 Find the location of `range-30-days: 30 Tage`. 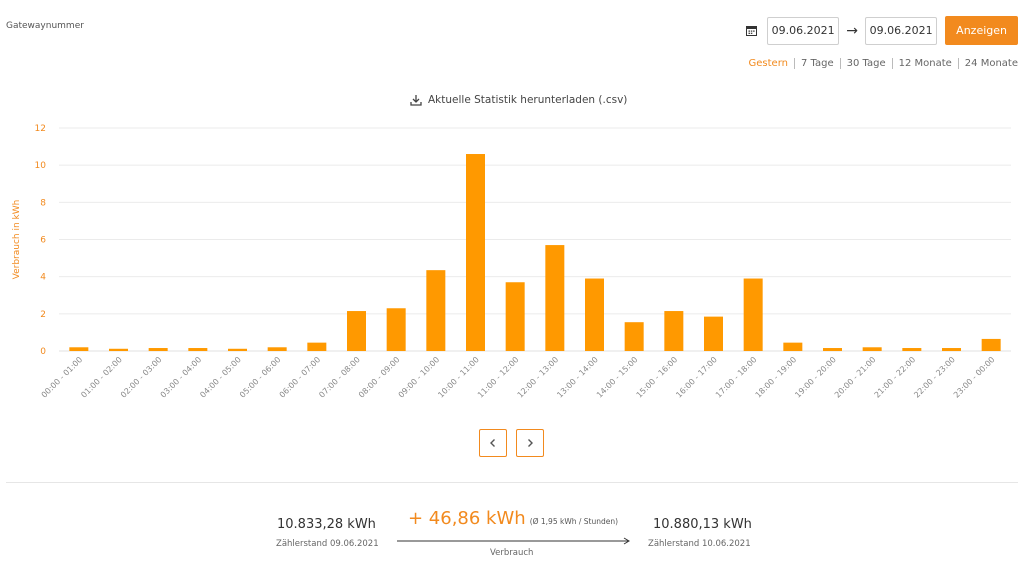

range-30-days: 30 Tage is located at coordinates (865, 63).